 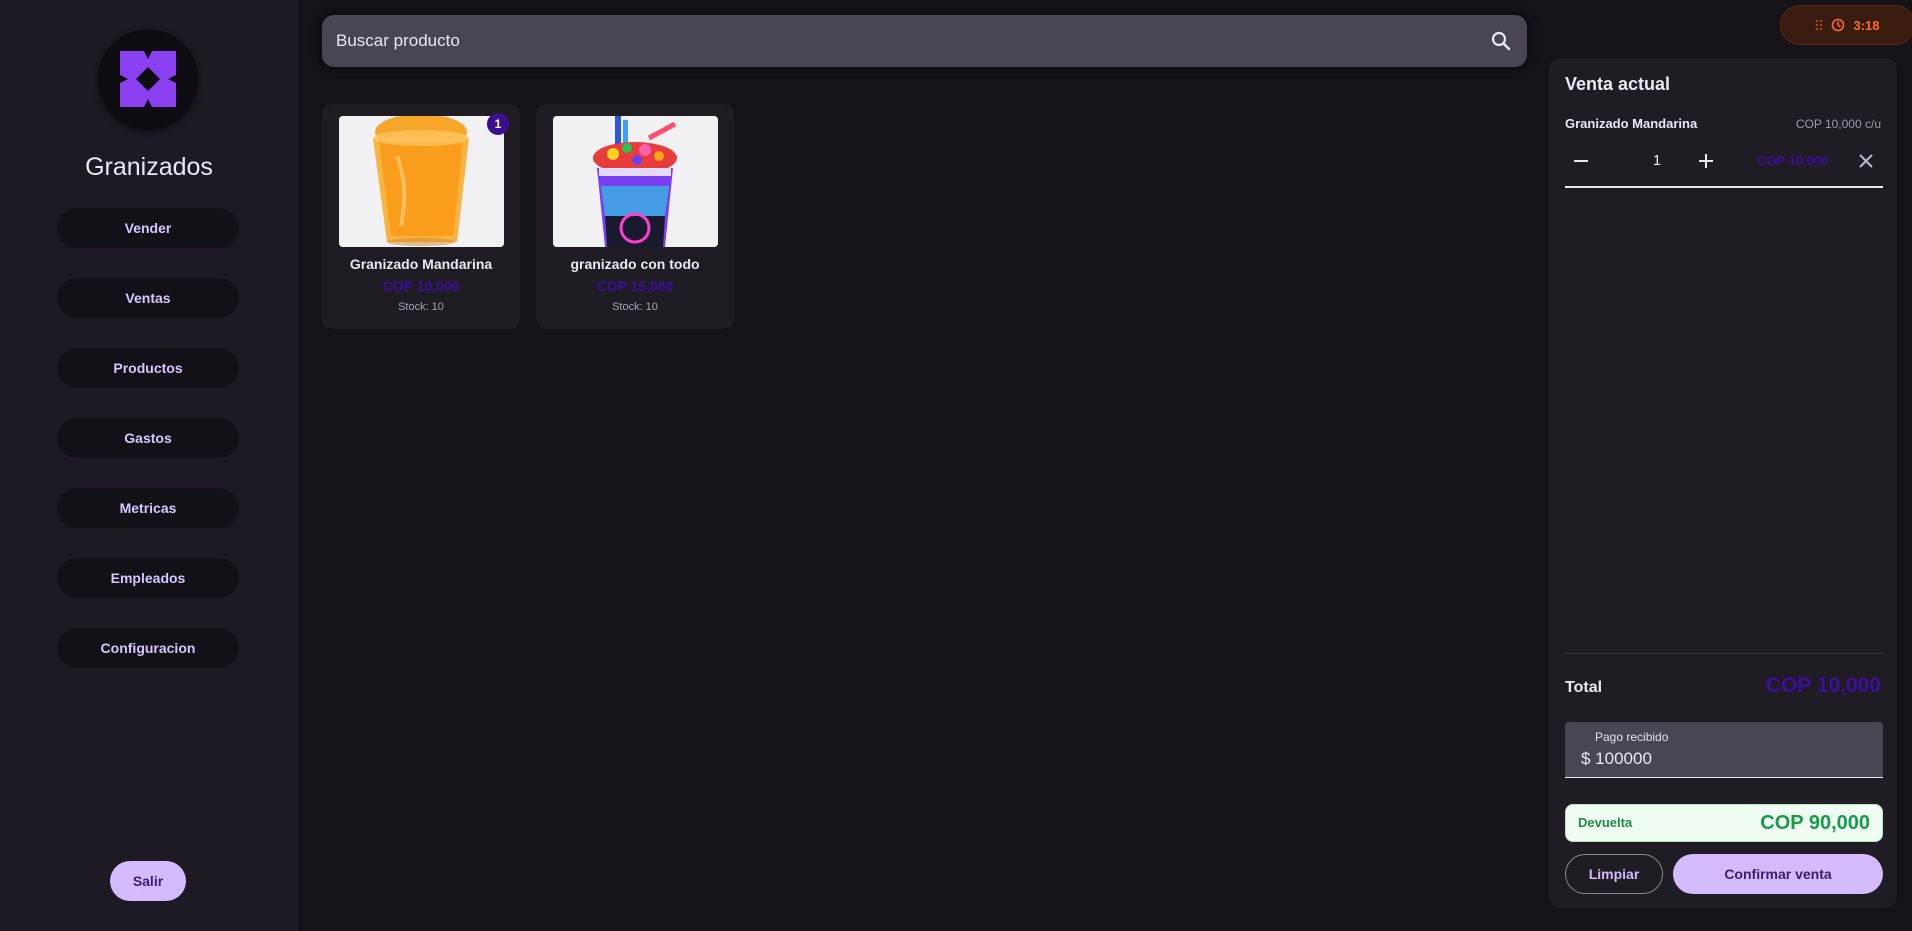 What do you see at coordinates (1501, 41) in the screenshot?
I see `search-icon` at bounding box center [1501, 41].